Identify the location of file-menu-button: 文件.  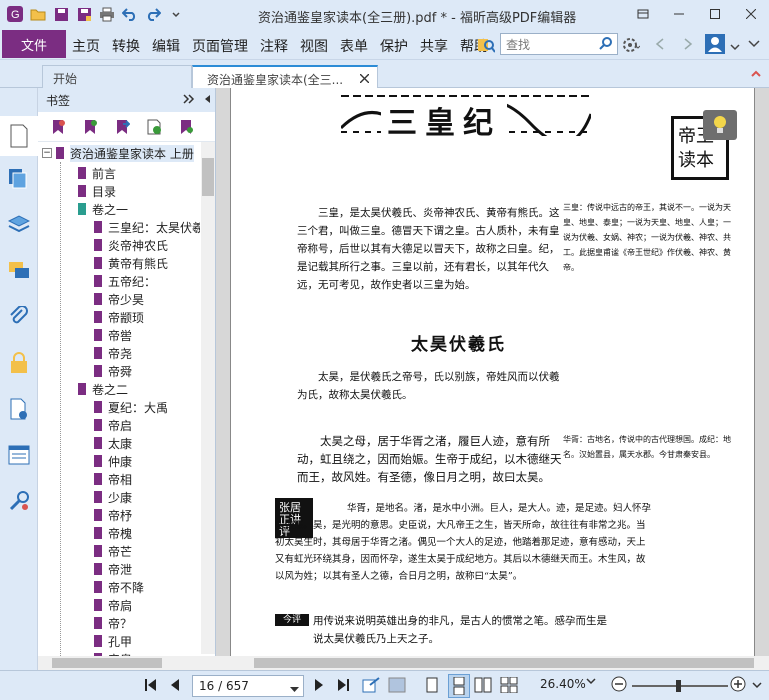
(34, 44).